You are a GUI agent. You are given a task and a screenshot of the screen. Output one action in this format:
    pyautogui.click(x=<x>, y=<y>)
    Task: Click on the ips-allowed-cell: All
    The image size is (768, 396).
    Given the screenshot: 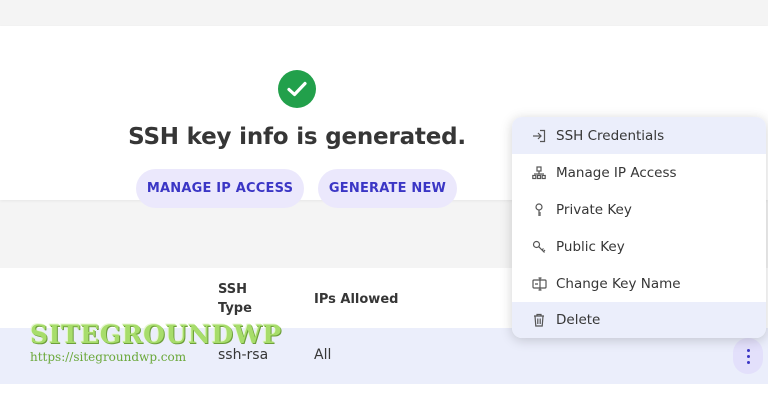 What is the action you would take?
    pyautogui.click(x=323, y=355)
    